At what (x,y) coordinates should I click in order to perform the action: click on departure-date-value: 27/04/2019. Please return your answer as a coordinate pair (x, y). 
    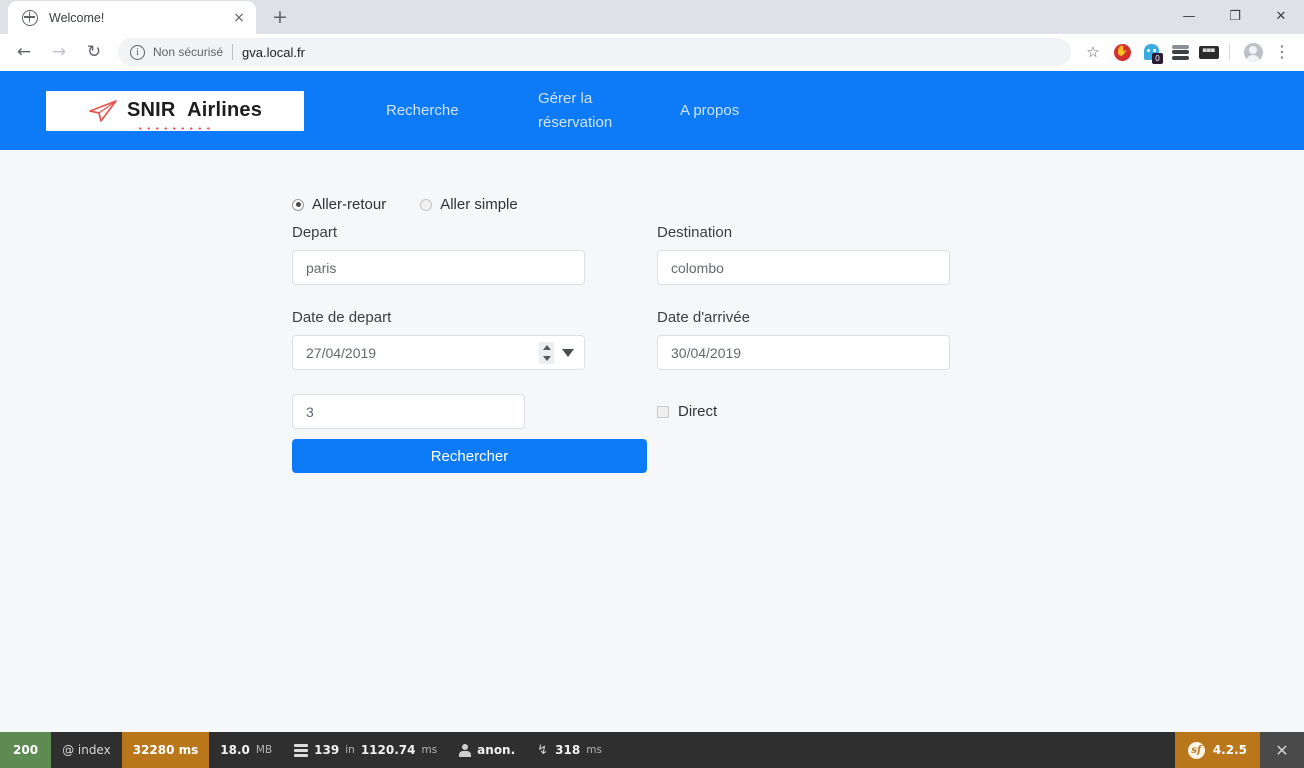
    Looking at the image, I should click on (341, 352).